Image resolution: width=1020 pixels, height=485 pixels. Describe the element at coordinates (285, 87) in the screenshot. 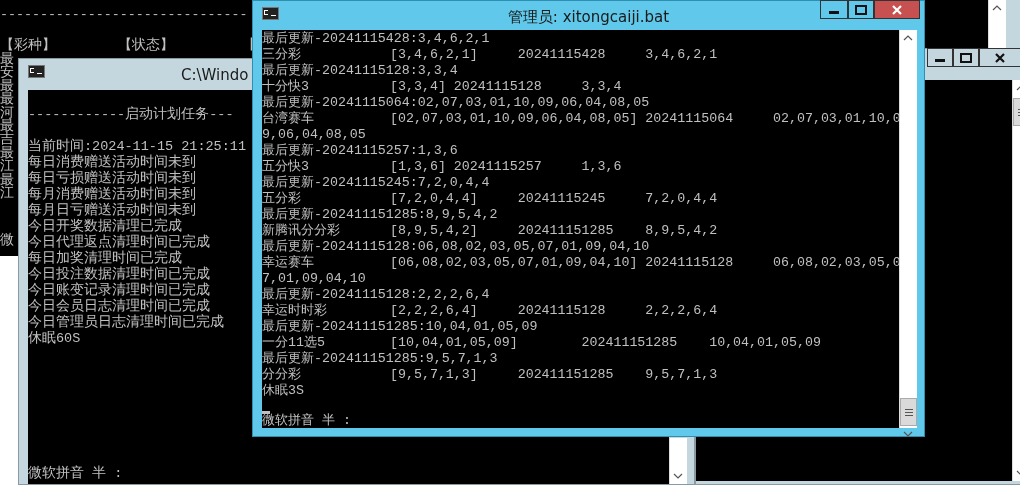

I see `lottery-name: 十分快3` at that location.